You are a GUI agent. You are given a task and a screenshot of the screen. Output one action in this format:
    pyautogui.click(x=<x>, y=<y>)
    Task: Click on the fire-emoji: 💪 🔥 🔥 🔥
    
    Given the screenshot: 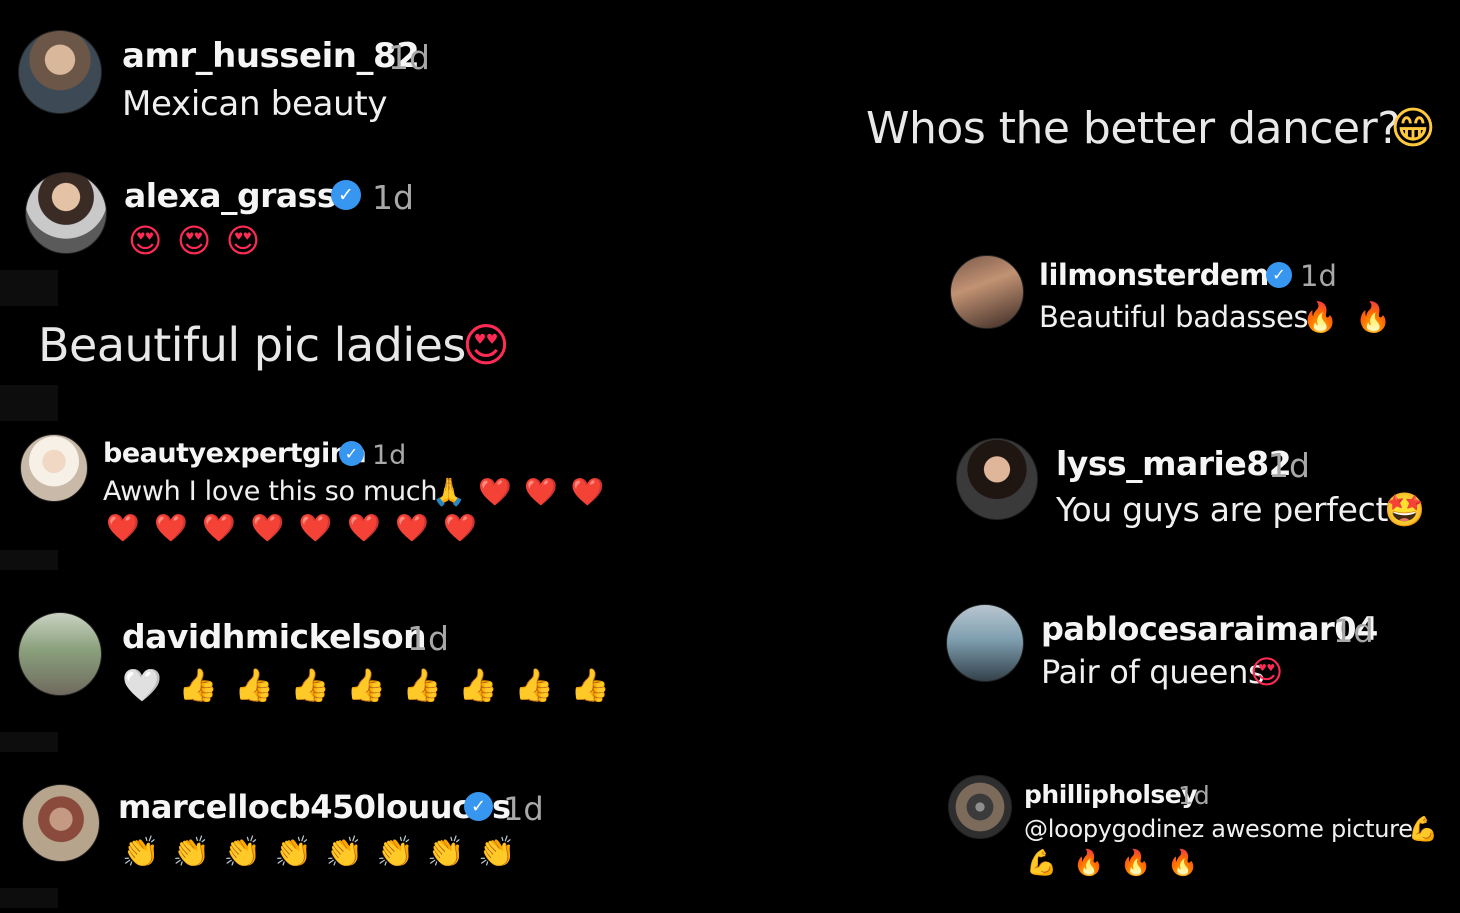 What is the action you would take?
    pyautogui.click(x=1114, y=862)
    